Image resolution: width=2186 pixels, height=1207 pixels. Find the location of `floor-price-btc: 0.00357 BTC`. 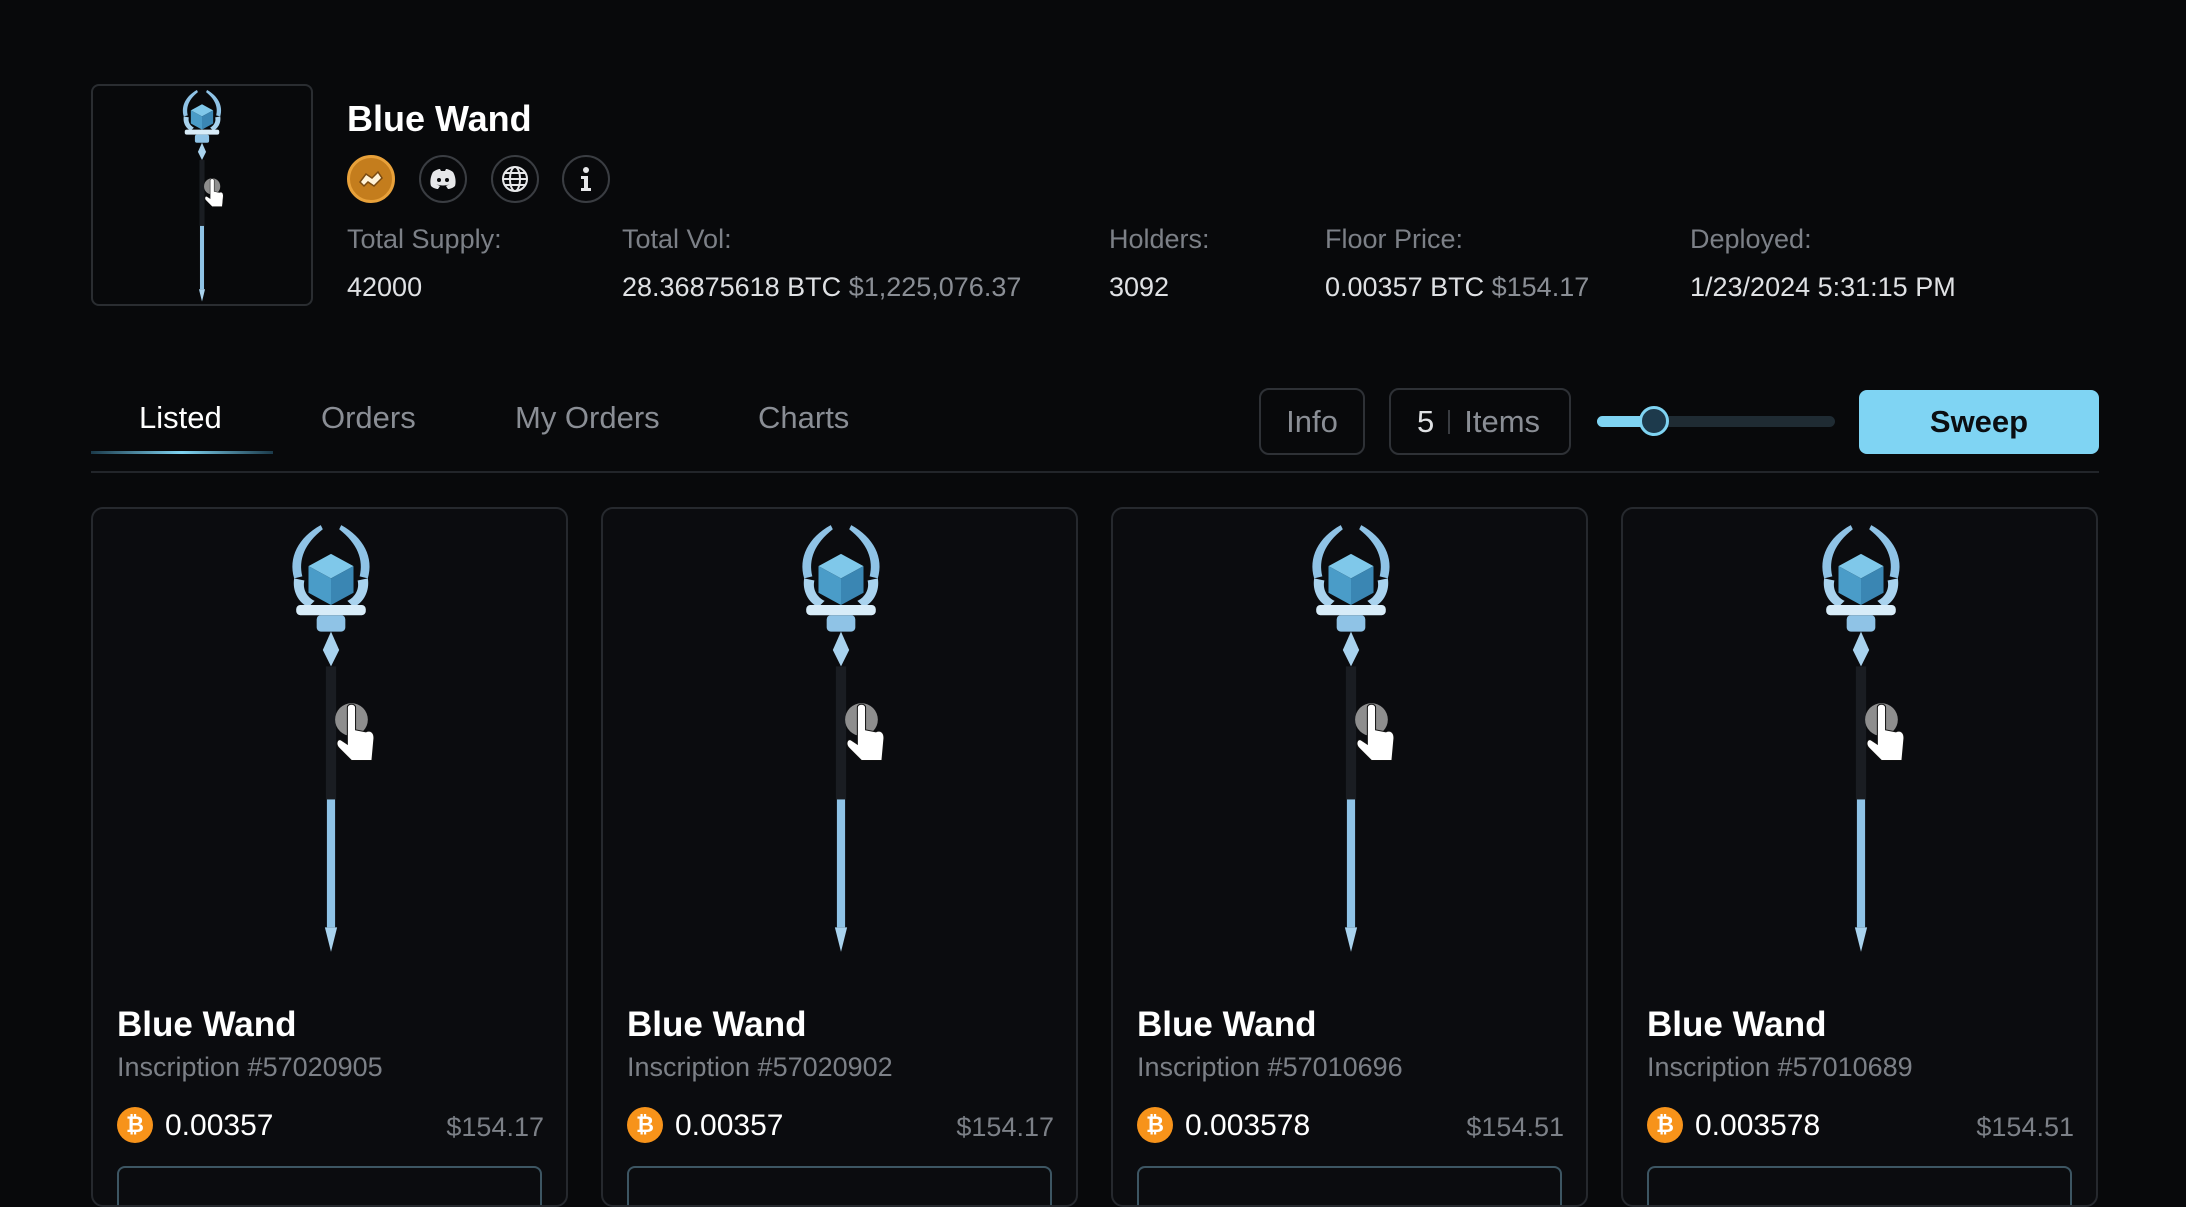

floor-price-btc: 0.00357 BTC is located at coordinates (1405, 287).